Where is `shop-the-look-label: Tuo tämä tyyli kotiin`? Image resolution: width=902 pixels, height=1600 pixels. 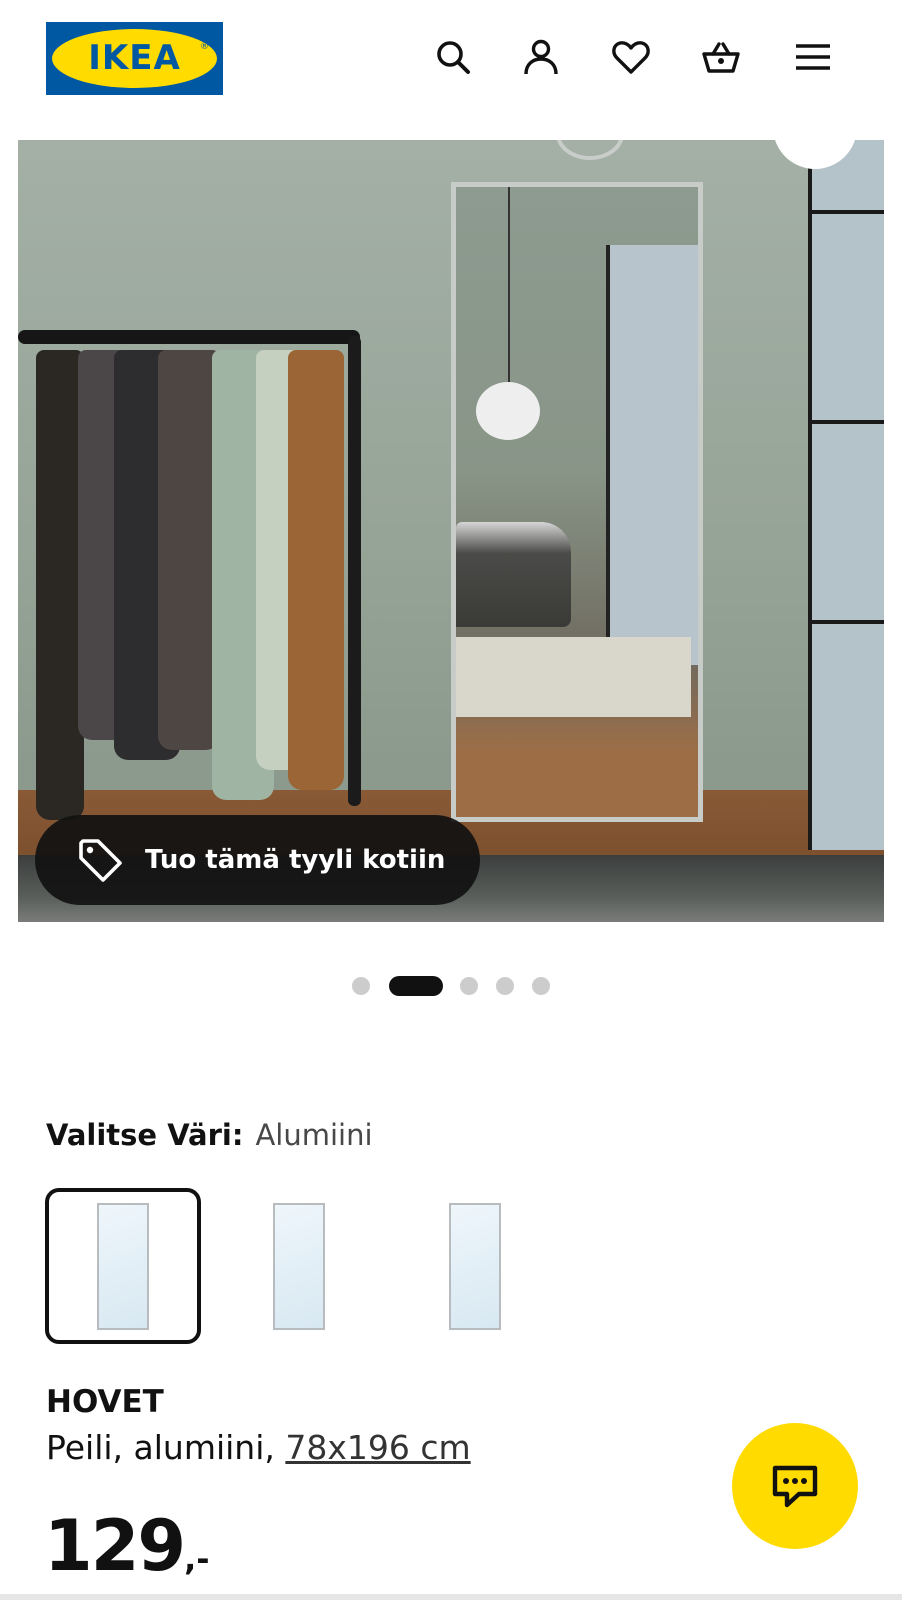
shop-the-look-label: Tuo tämä tyyli kotiin is located at coordinates (295, 860).